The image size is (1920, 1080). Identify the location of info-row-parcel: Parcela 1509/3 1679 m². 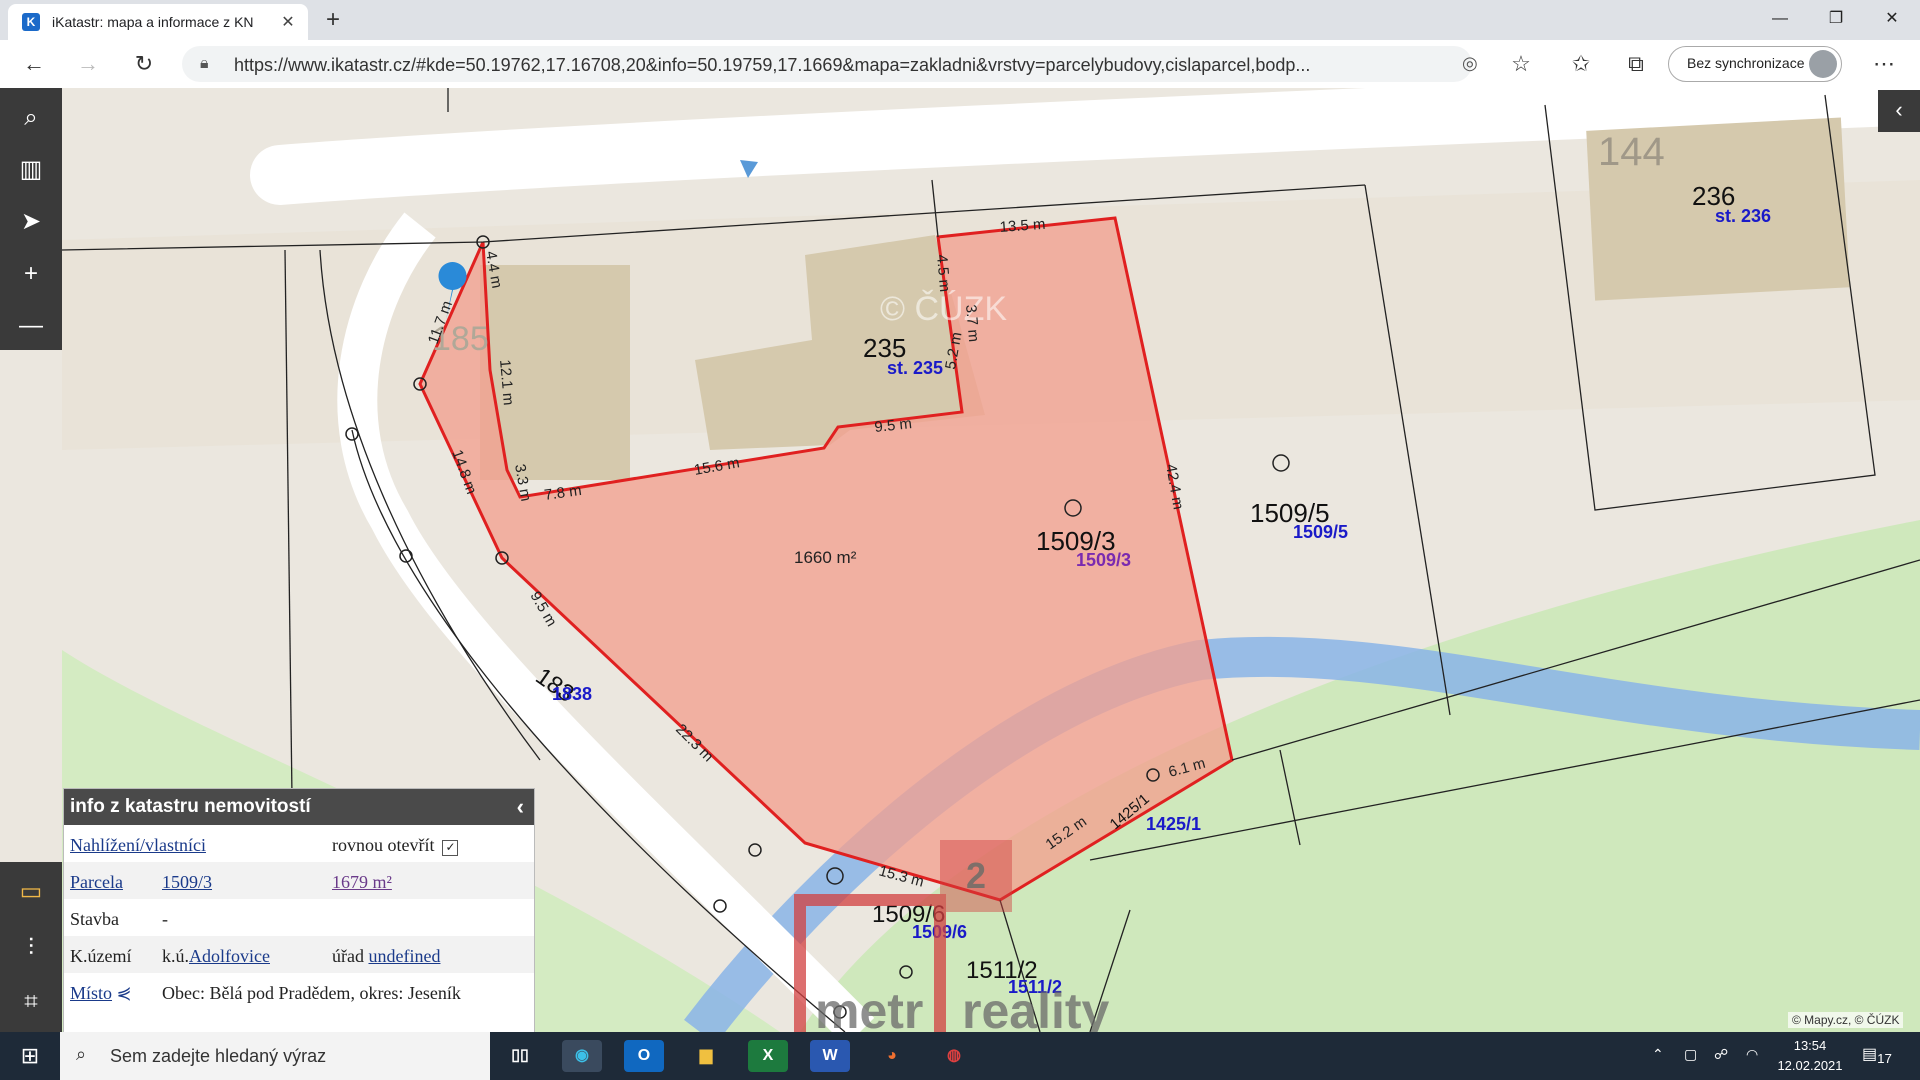
(299, 880).